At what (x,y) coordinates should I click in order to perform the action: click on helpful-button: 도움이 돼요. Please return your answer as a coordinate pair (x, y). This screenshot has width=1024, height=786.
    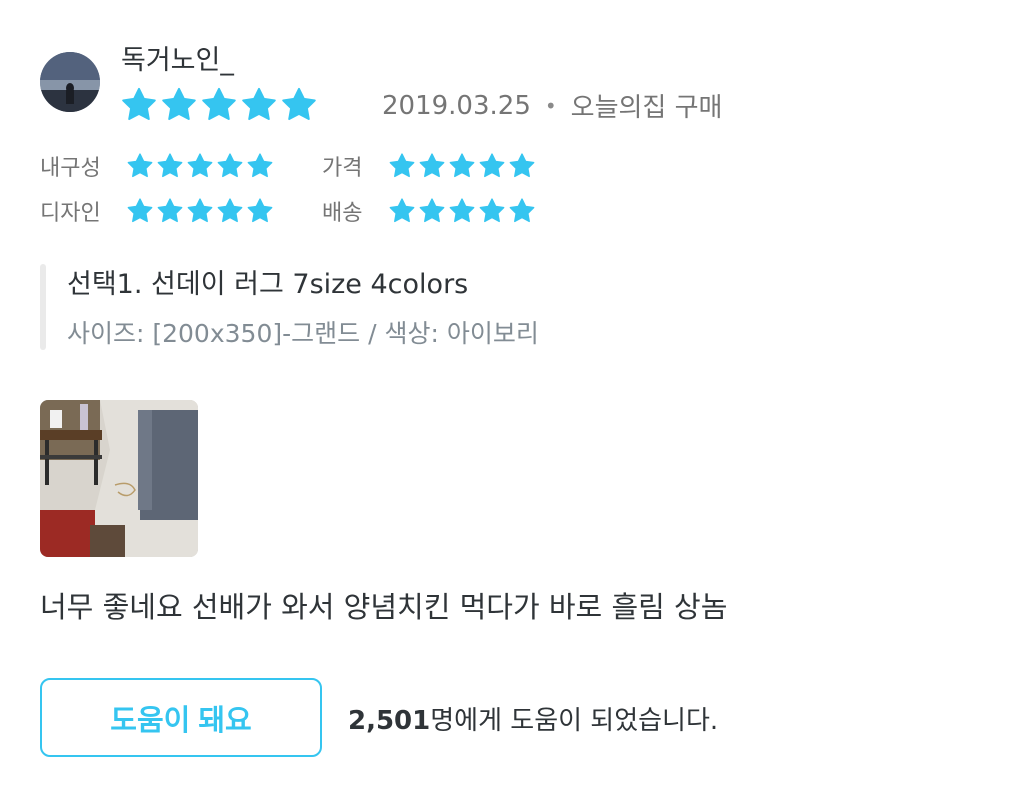
    Looking at the image, I should click on (181, 717).